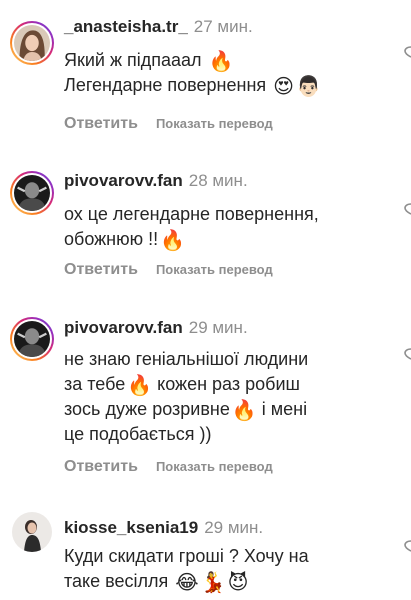 The height and width of the screenshot is (600, 411). Describe the element at coordinates (213, 583) in the screenshot. I see `dancer-emoji: 💃` at that location.